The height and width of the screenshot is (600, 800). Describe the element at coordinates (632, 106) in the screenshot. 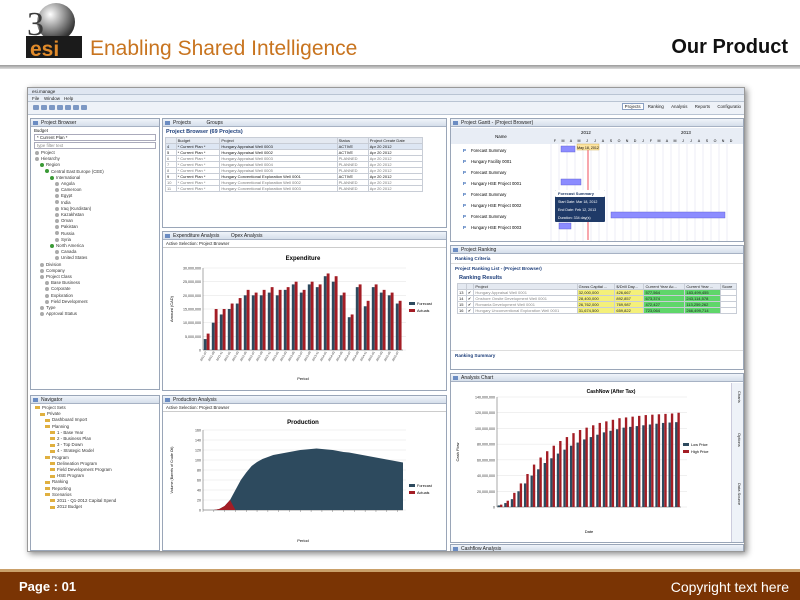

I see `perspective-projects: Projects` at that location.